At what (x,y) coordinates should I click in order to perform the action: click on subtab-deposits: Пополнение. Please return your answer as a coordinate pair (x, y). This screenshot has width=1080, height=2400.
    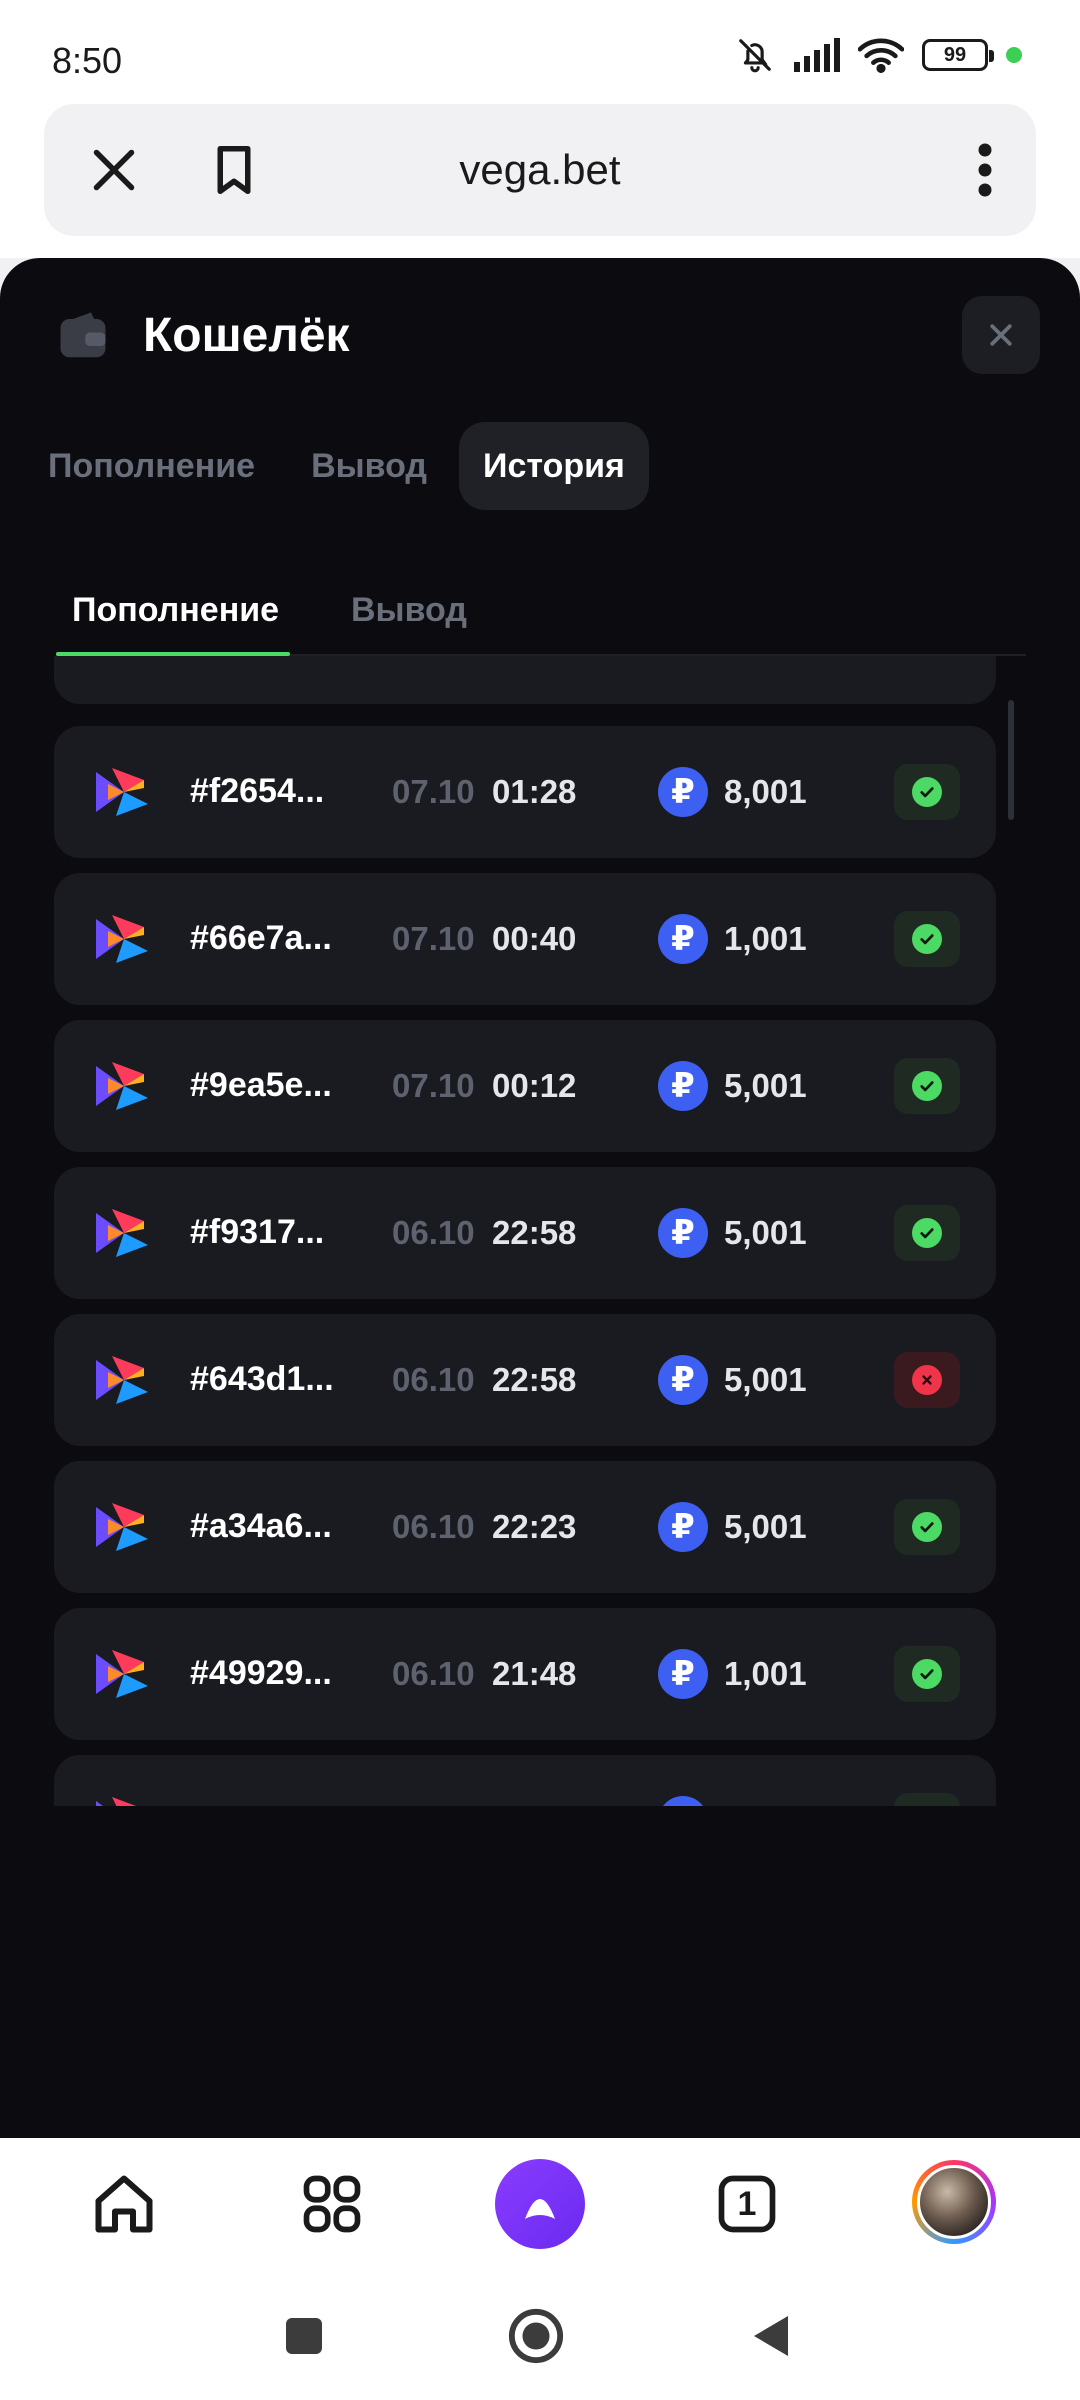
    Looking at the image, I should click on (175, 612).